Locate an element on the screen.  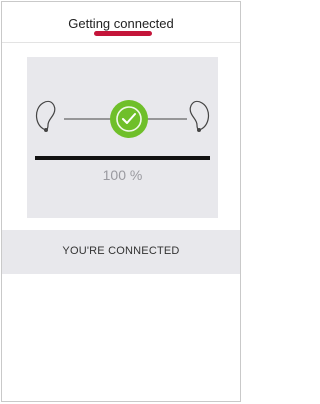
header: Getting connected is located at coordinates (121, 22).